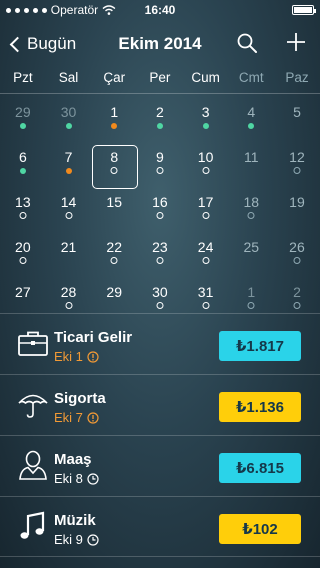 Image resolution: width=320 pixels, height=568 pixels. Describe the element at coordinates (160, 93) in the screenshot. I see `divider` at that location.